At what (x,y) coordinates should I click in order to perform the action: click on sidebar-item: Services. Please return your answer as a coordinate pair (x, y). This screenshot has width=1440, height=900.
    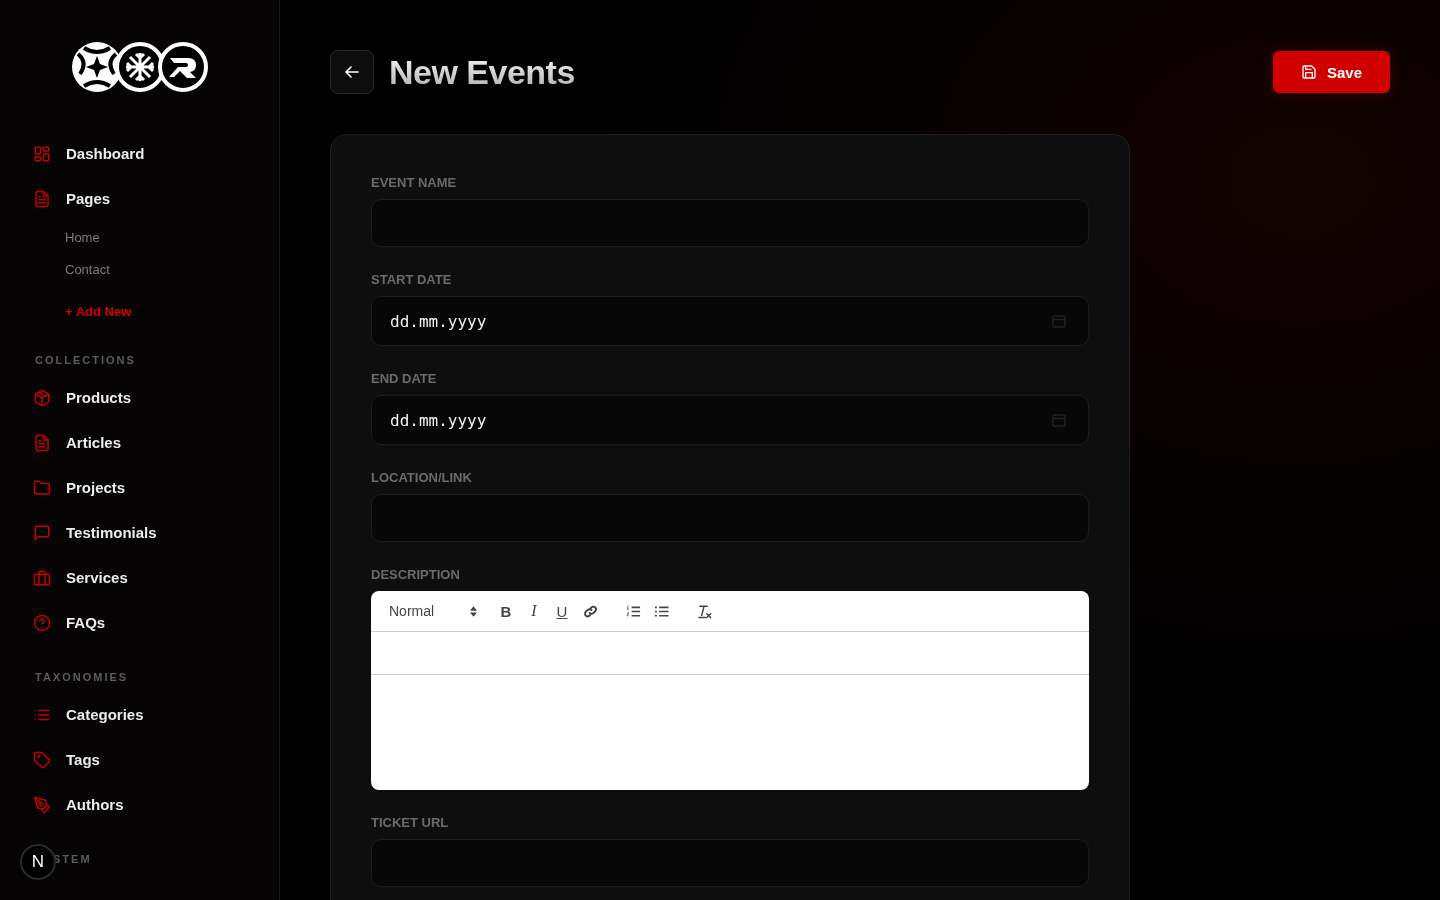
    Looking at the image, I should click on (64, 577).